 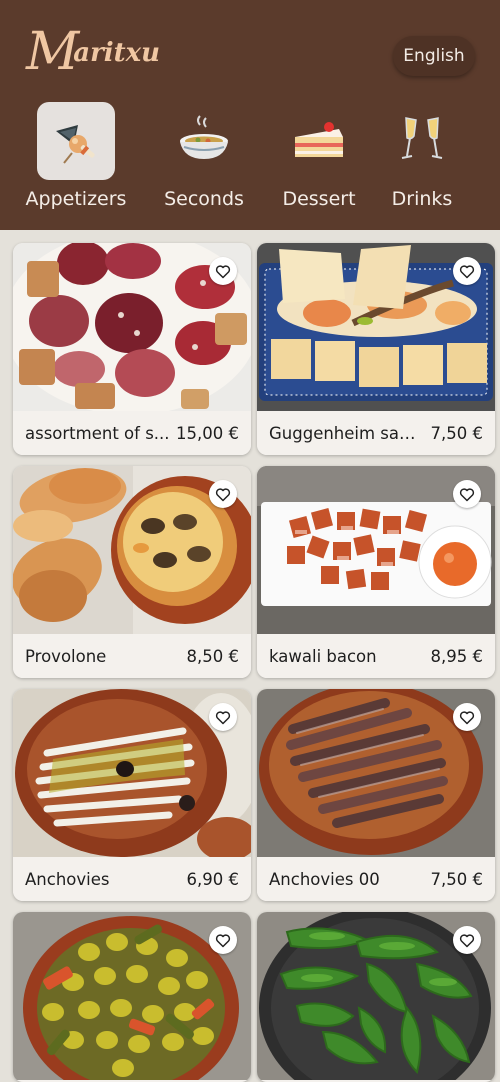 I want to click on maritxu-logo: Maritxu, so click(x=93, y=52).